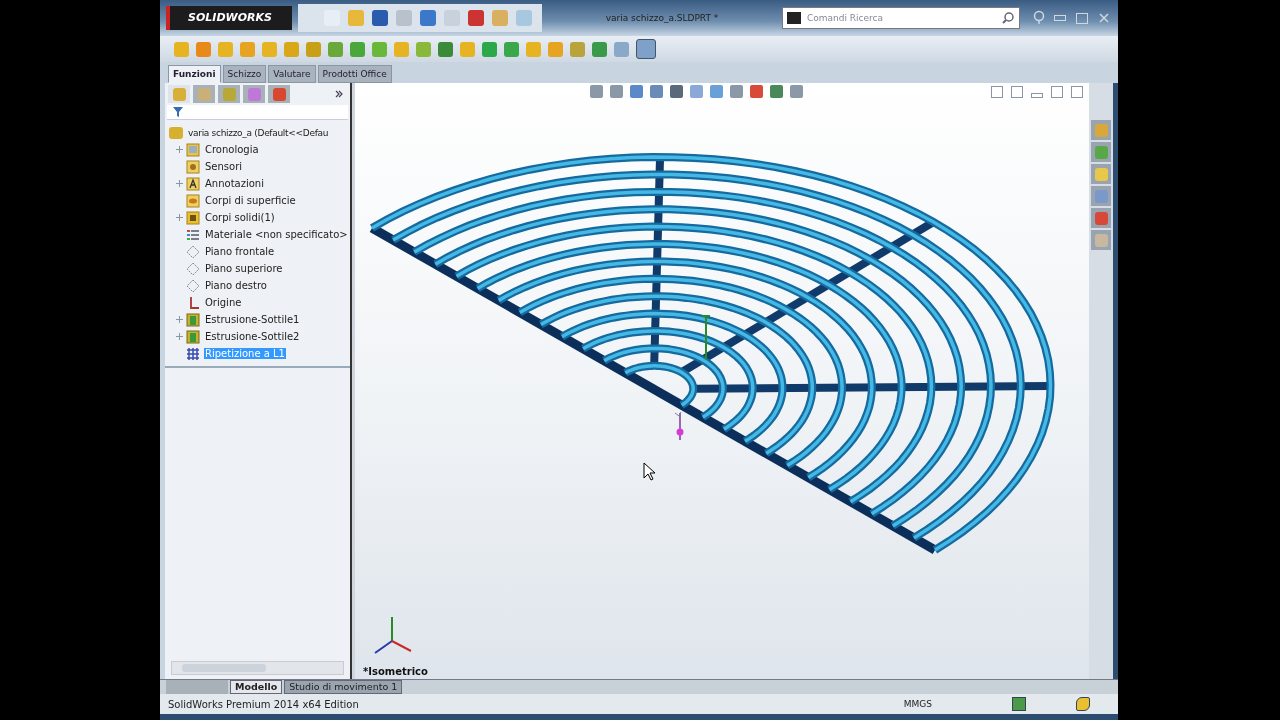 The height and width of the screenshot is (720, 1280). What do you see at coordinates (194, 74) in the screenshot?
I see `command-tab: Funzioni` at bounding box center [194, 74].